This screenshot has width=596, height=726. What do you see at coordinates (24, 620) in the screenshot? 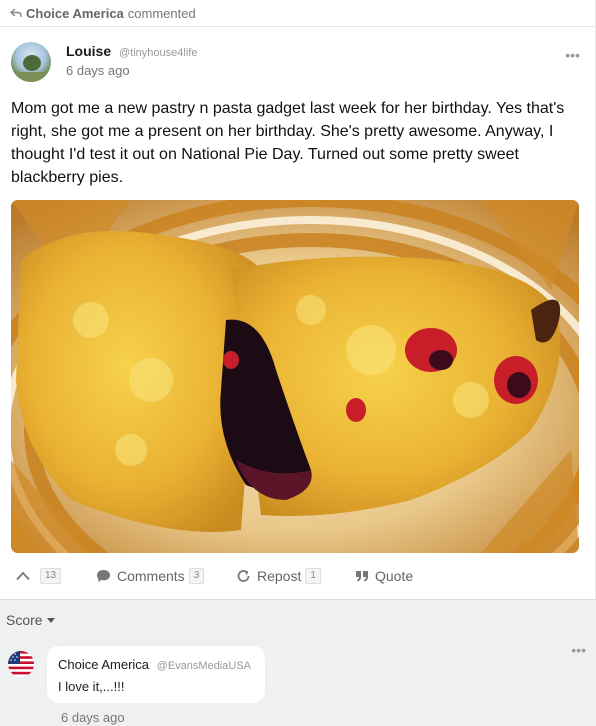
I see `sort-label: Score` at bounding box center [24, 620].